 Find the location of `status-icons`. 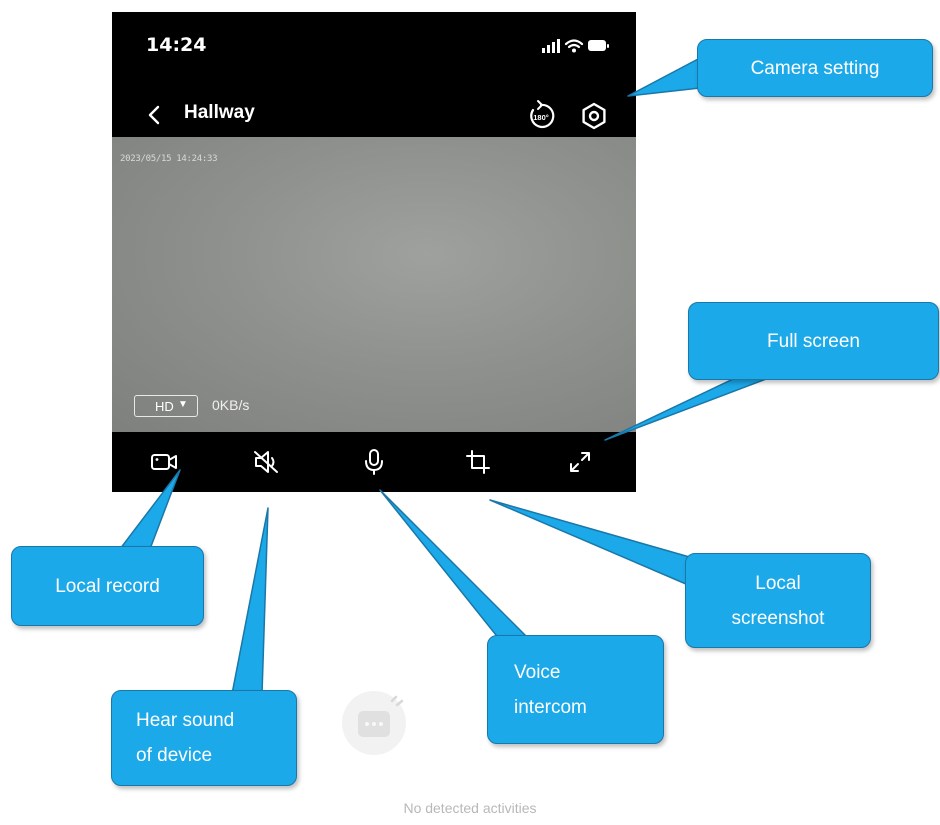

status-icons is located at coordinates (575, 46).